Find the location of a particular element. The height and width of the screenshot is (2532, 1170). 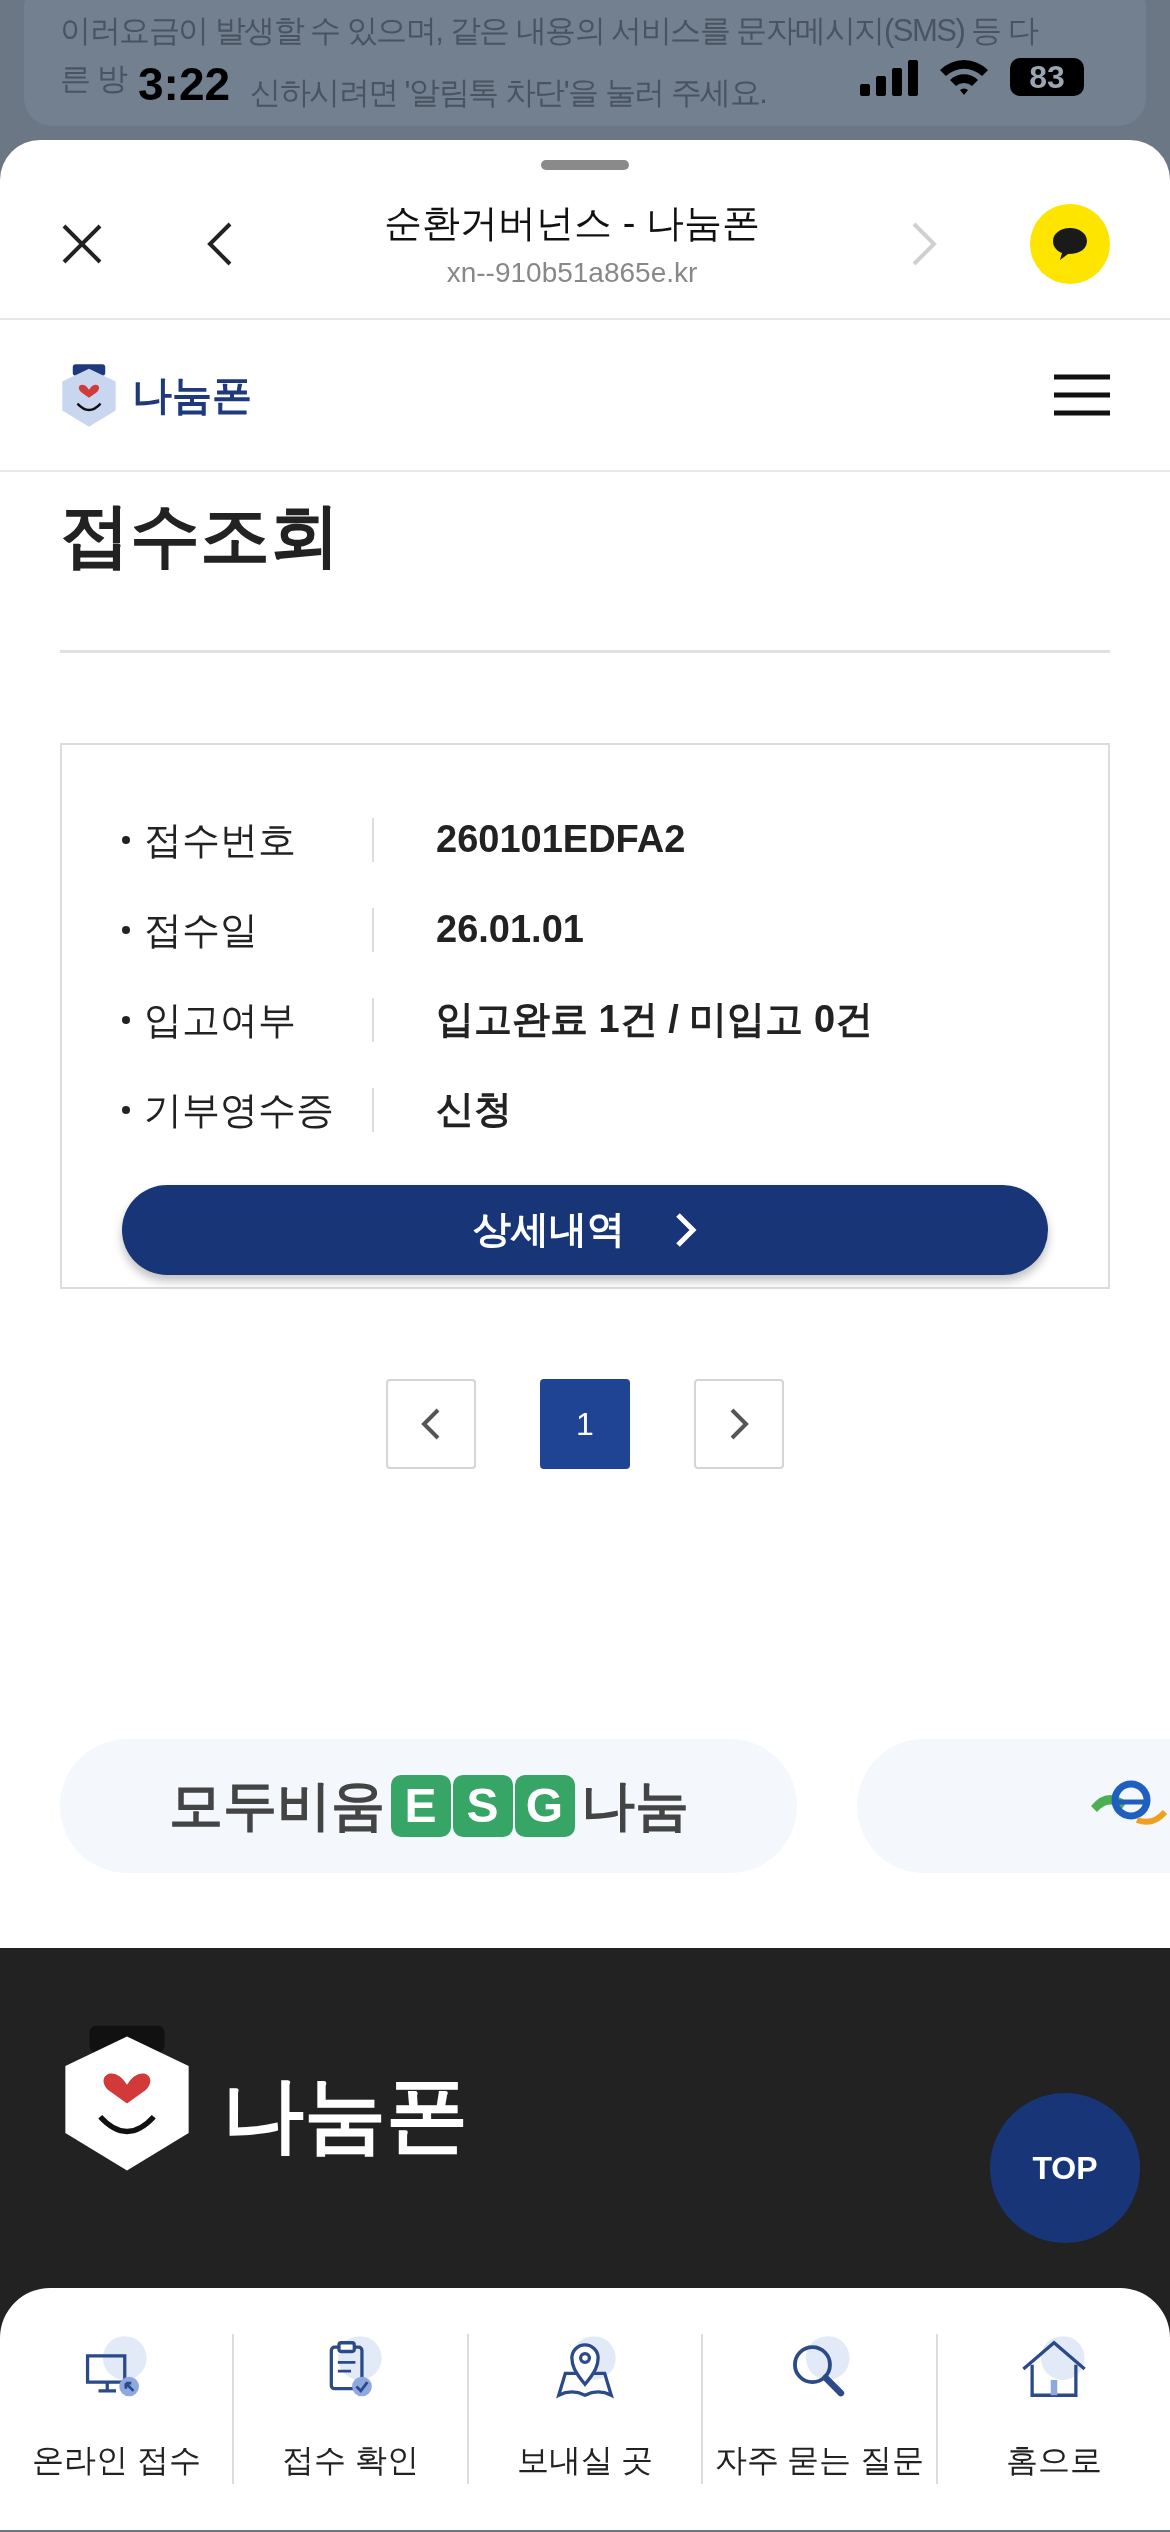

chevron-left-icon is located at coordinates (431, 1423).